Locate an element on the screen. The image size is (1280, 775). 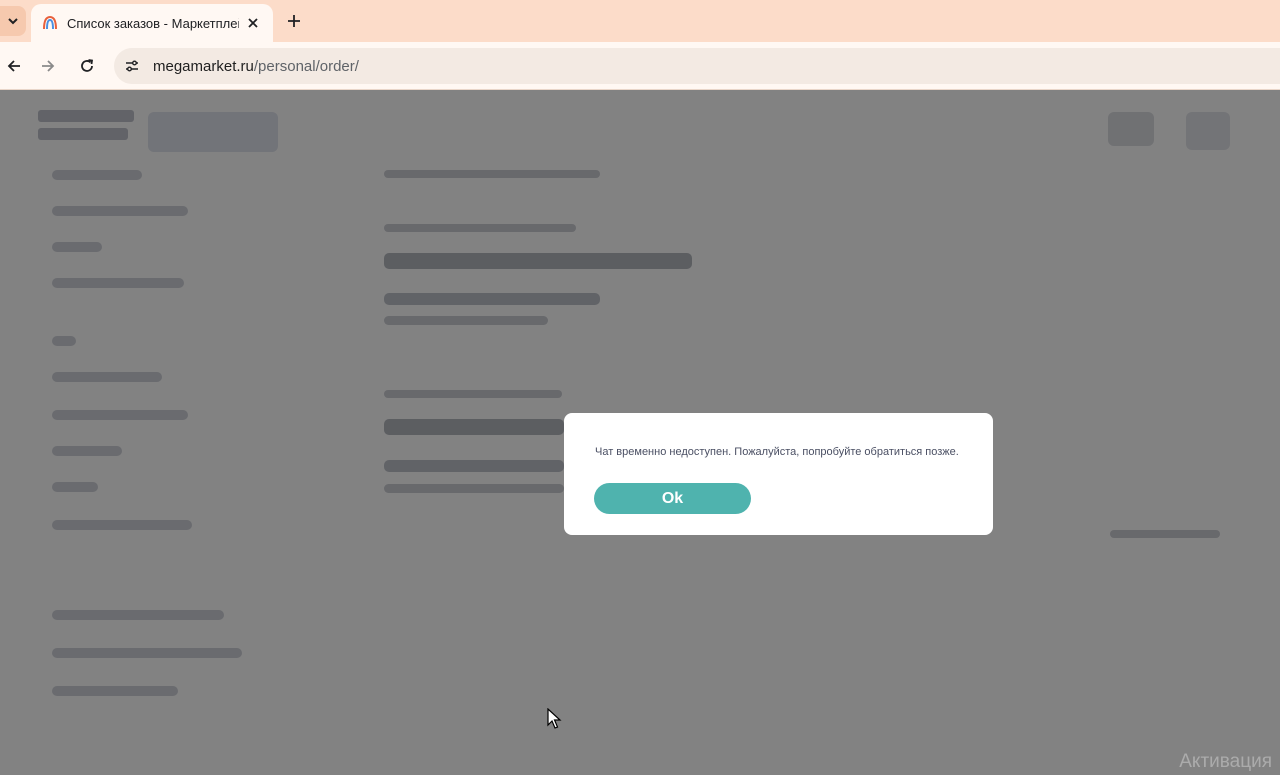
tab-list-button is located at coordinates (13, 21).